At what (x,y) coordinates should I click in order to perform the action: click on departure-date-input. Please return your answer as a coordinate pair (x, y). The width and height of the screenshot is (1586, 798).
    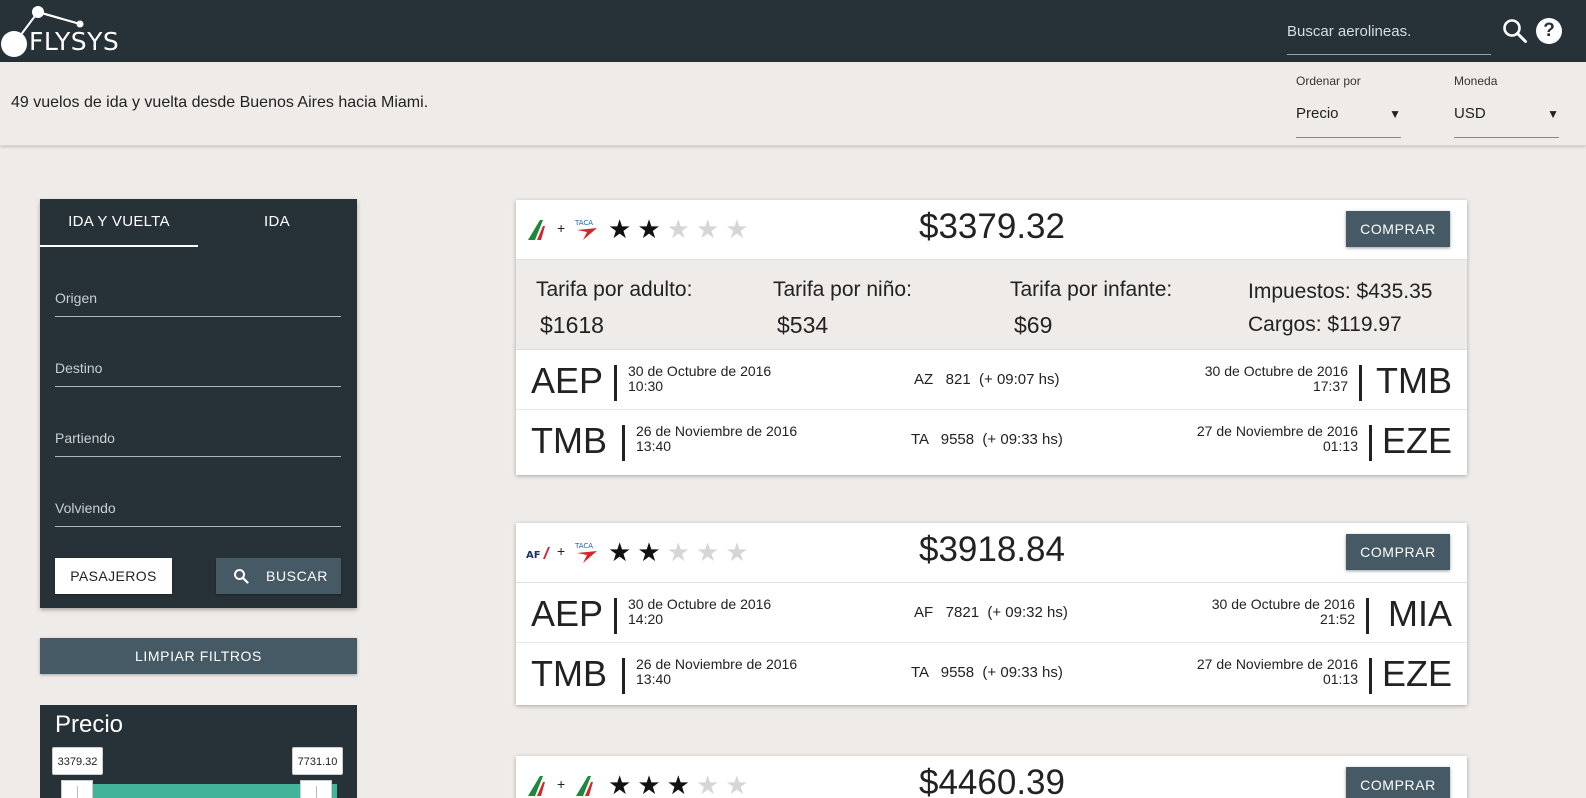
    Looking at the image, I should click on (198, 433).